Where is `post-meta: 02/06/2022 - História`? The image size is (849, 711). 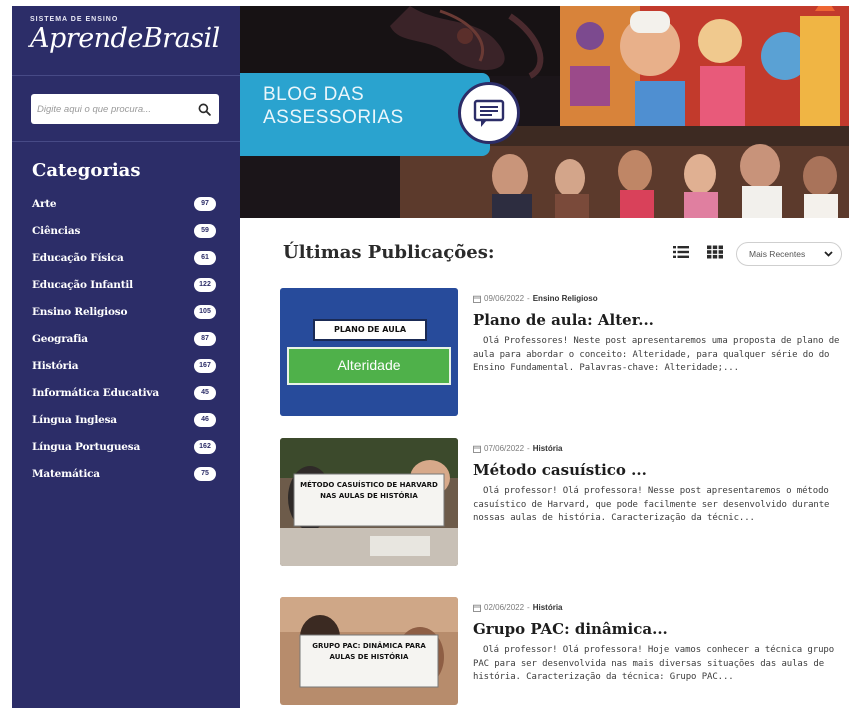
post-meta: 02/06/2022 - História is located at coordinates (659, 607).